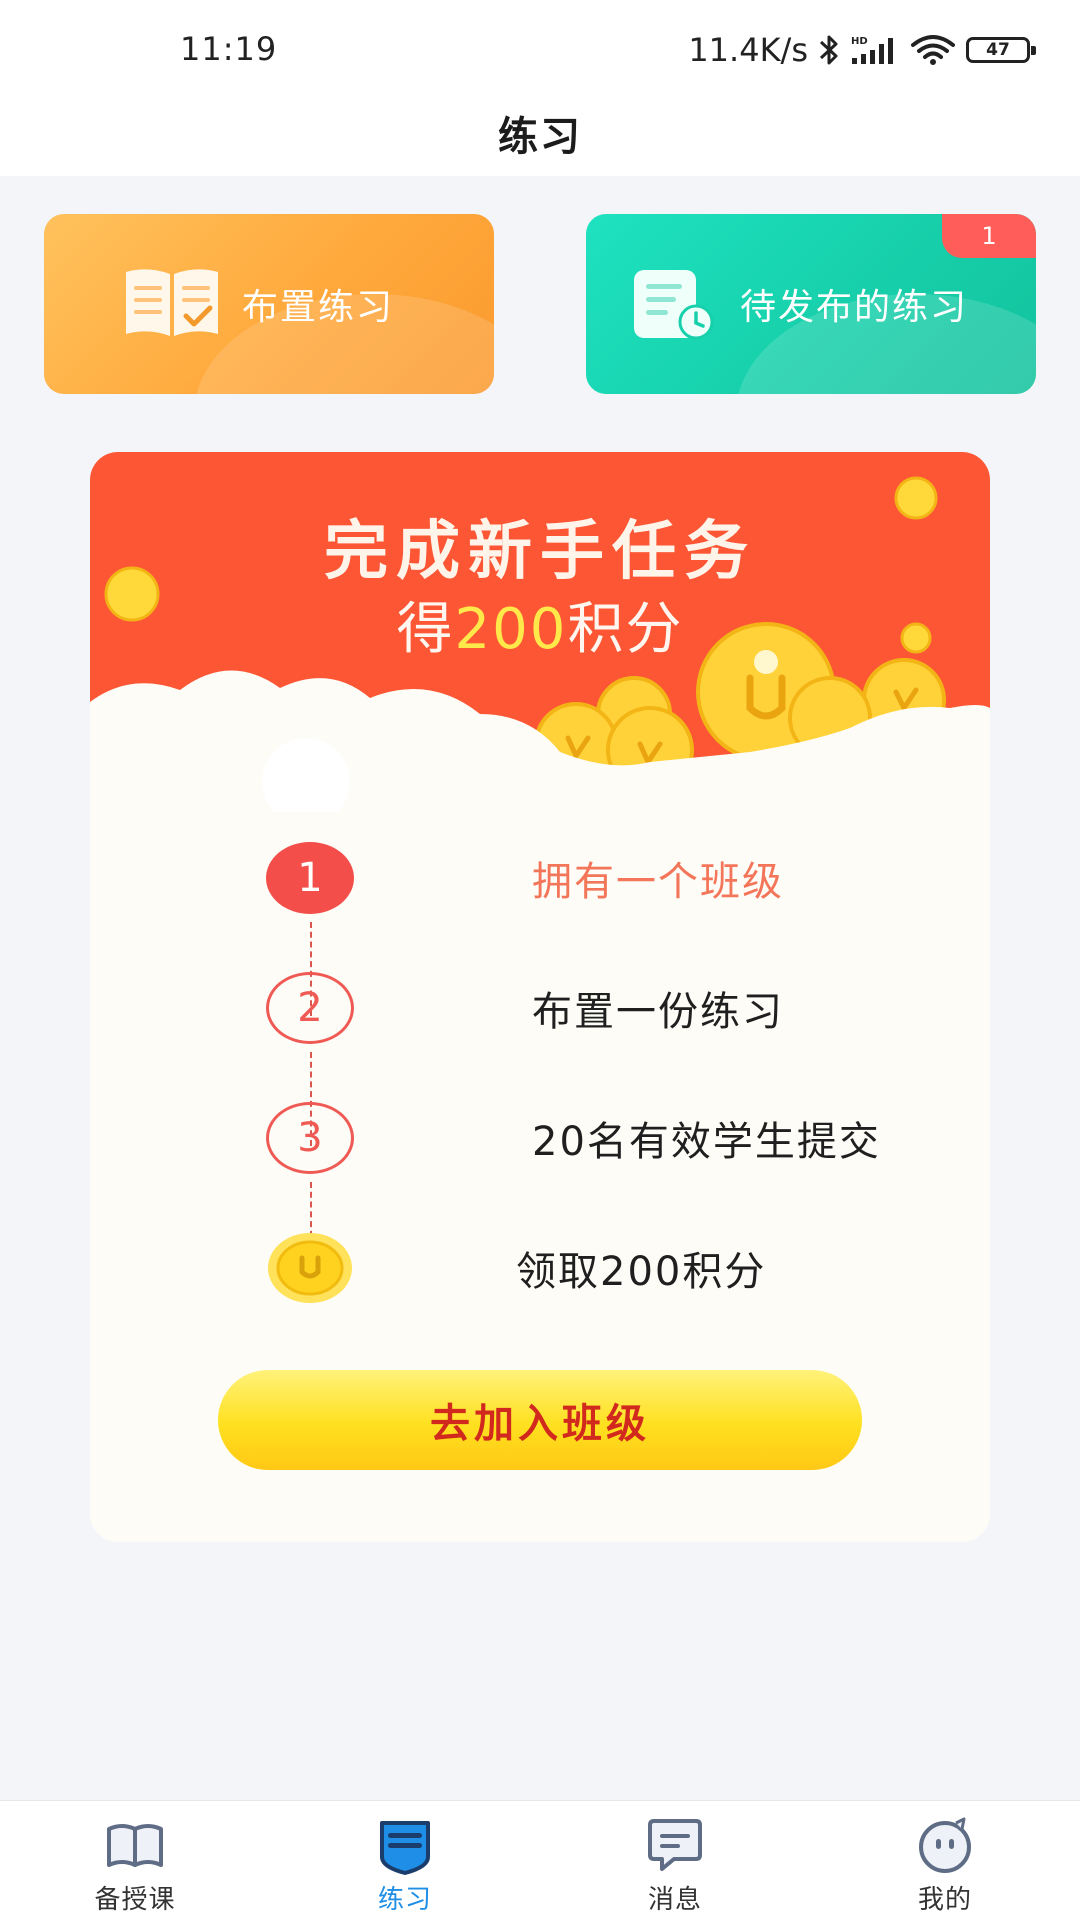 This screenshot has height=1920, width=1080. Describe the element at coordinates (658, 1012) in the screenshot. I see `step-text: 布置一份练习` at that location.